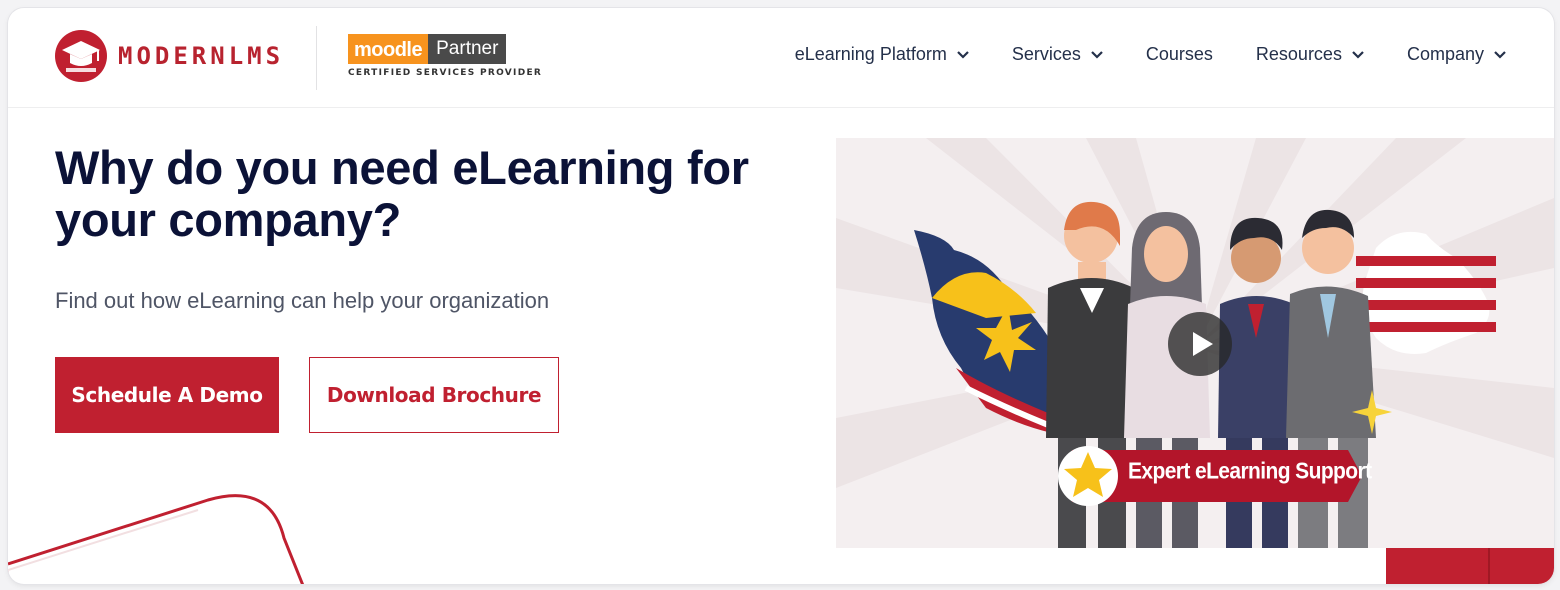  What do you see at coordinates (156, 539) in the screenshot?
I see `decorative-curve` at bounding box center [156, 539].